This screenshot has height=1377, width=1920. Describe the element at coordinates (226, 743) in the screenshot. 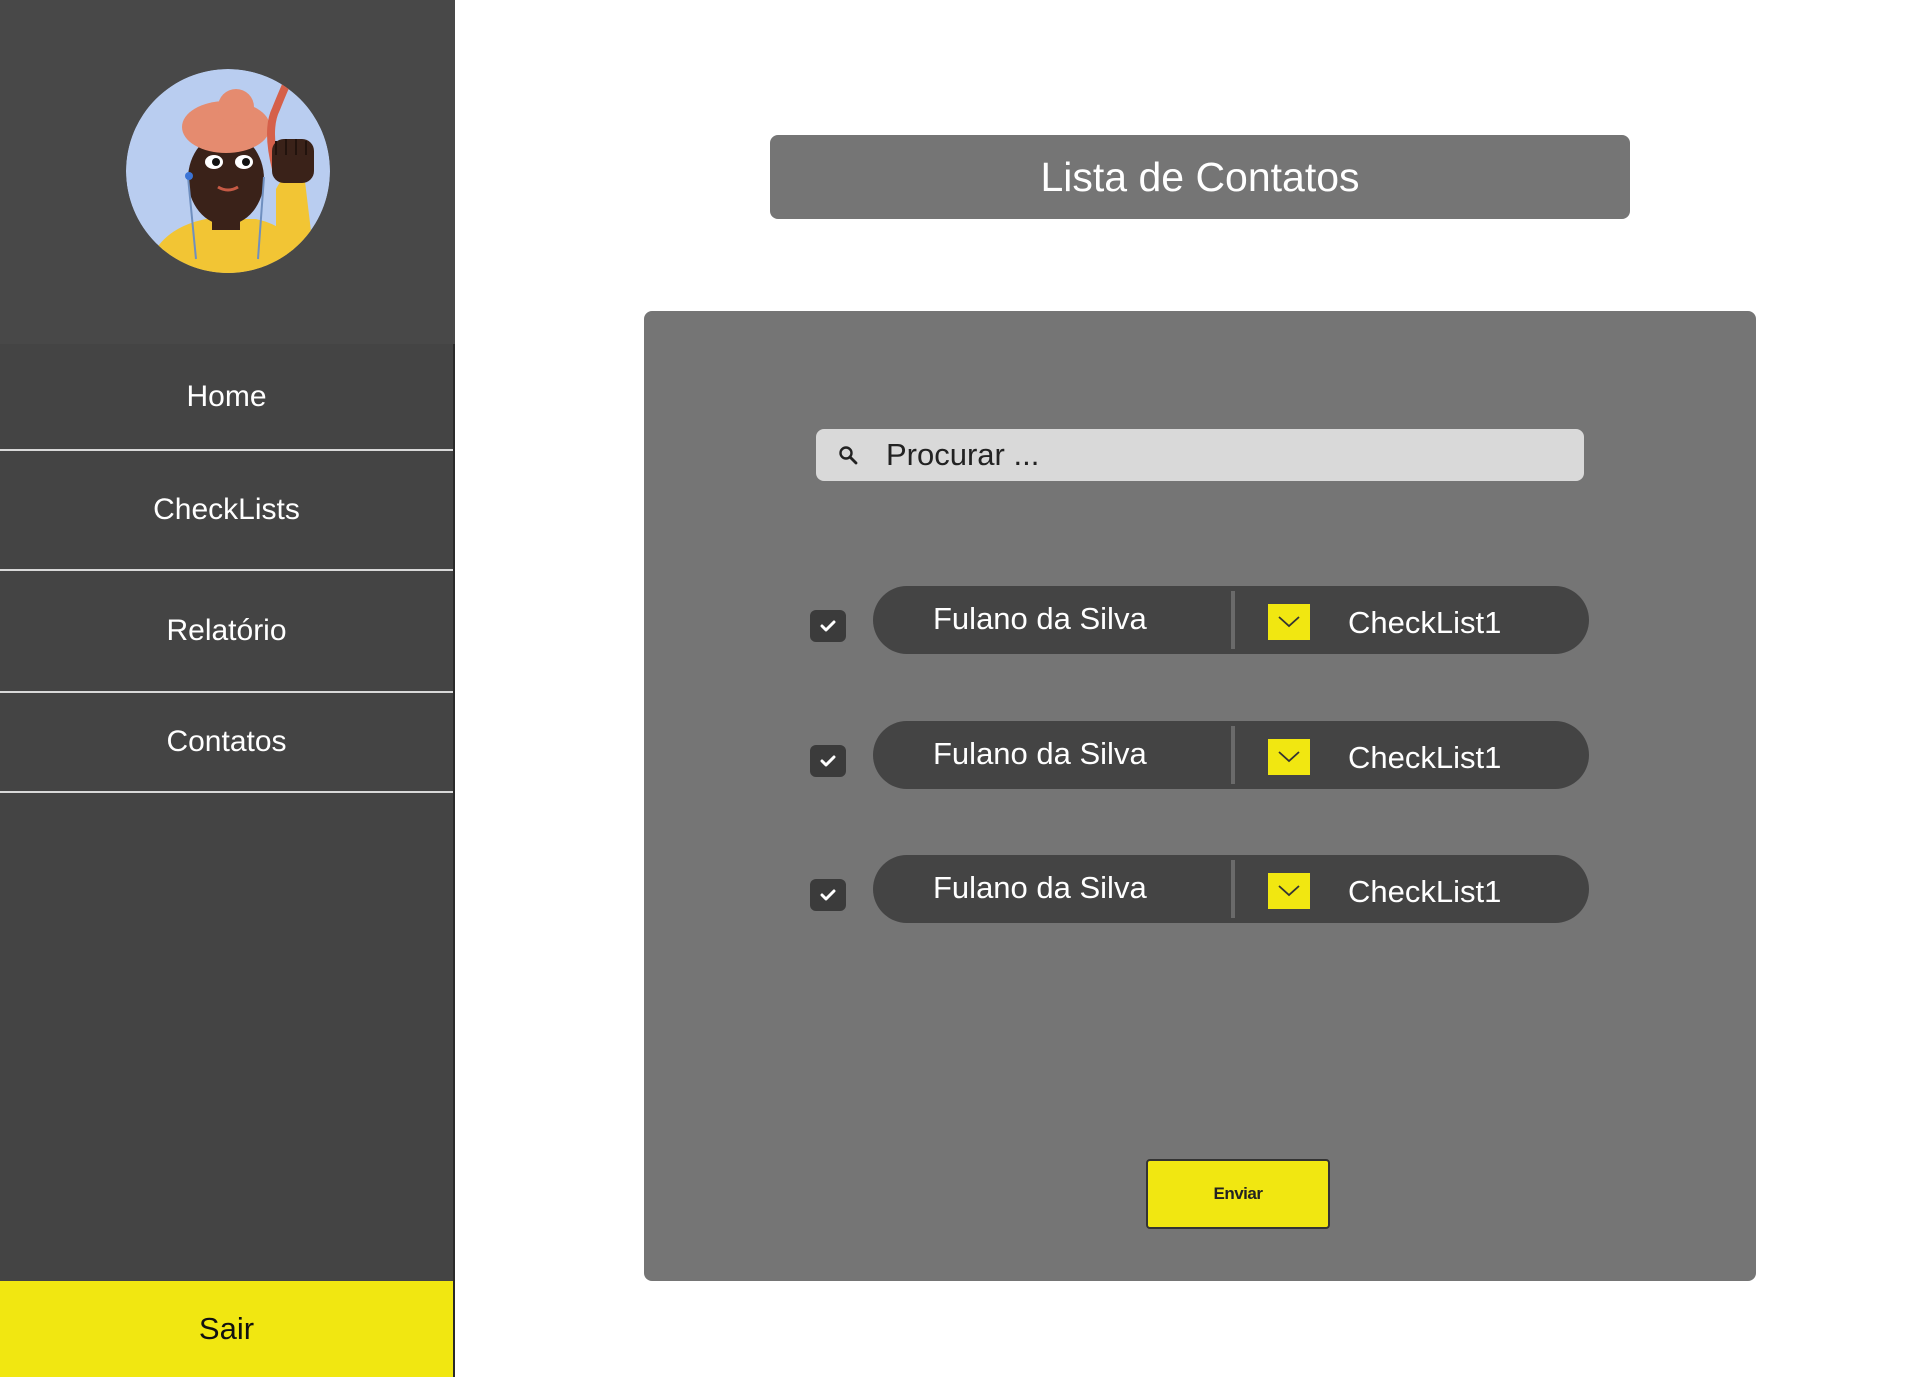

I see `nav-item-contatos: Contatos` at that location.